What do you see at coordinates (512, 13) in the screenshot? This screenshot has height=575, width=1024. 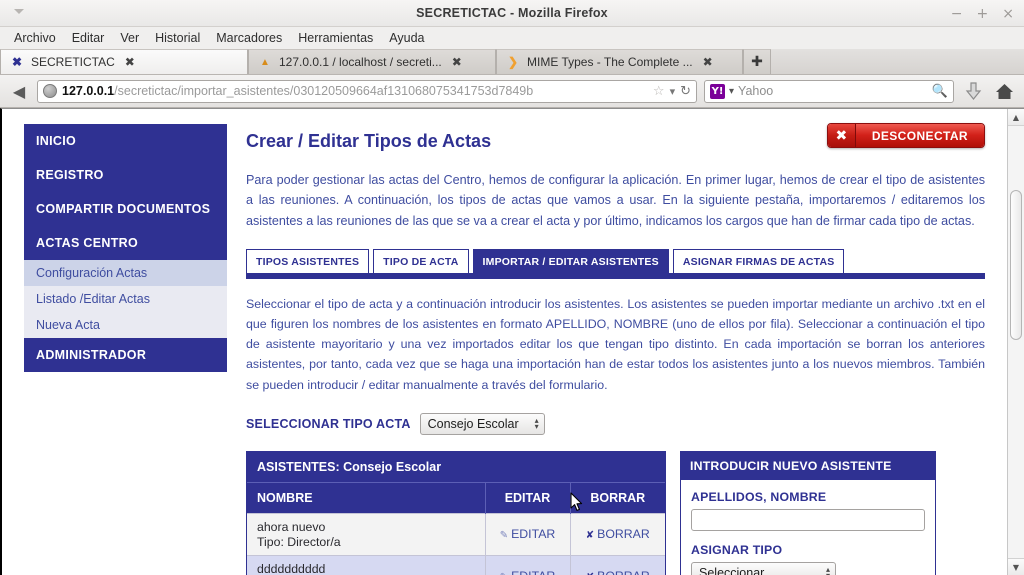 I see `title-bar: SECRETICTAC - Mozilla Firefox − + ×` at bounding box center [512, 13].